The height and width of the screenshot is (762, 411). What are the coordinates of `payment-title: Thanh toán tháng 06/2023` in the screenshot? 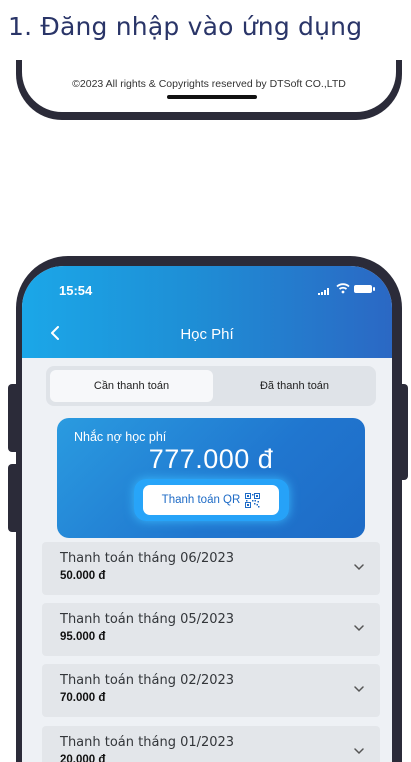 It's located at (147, 558).